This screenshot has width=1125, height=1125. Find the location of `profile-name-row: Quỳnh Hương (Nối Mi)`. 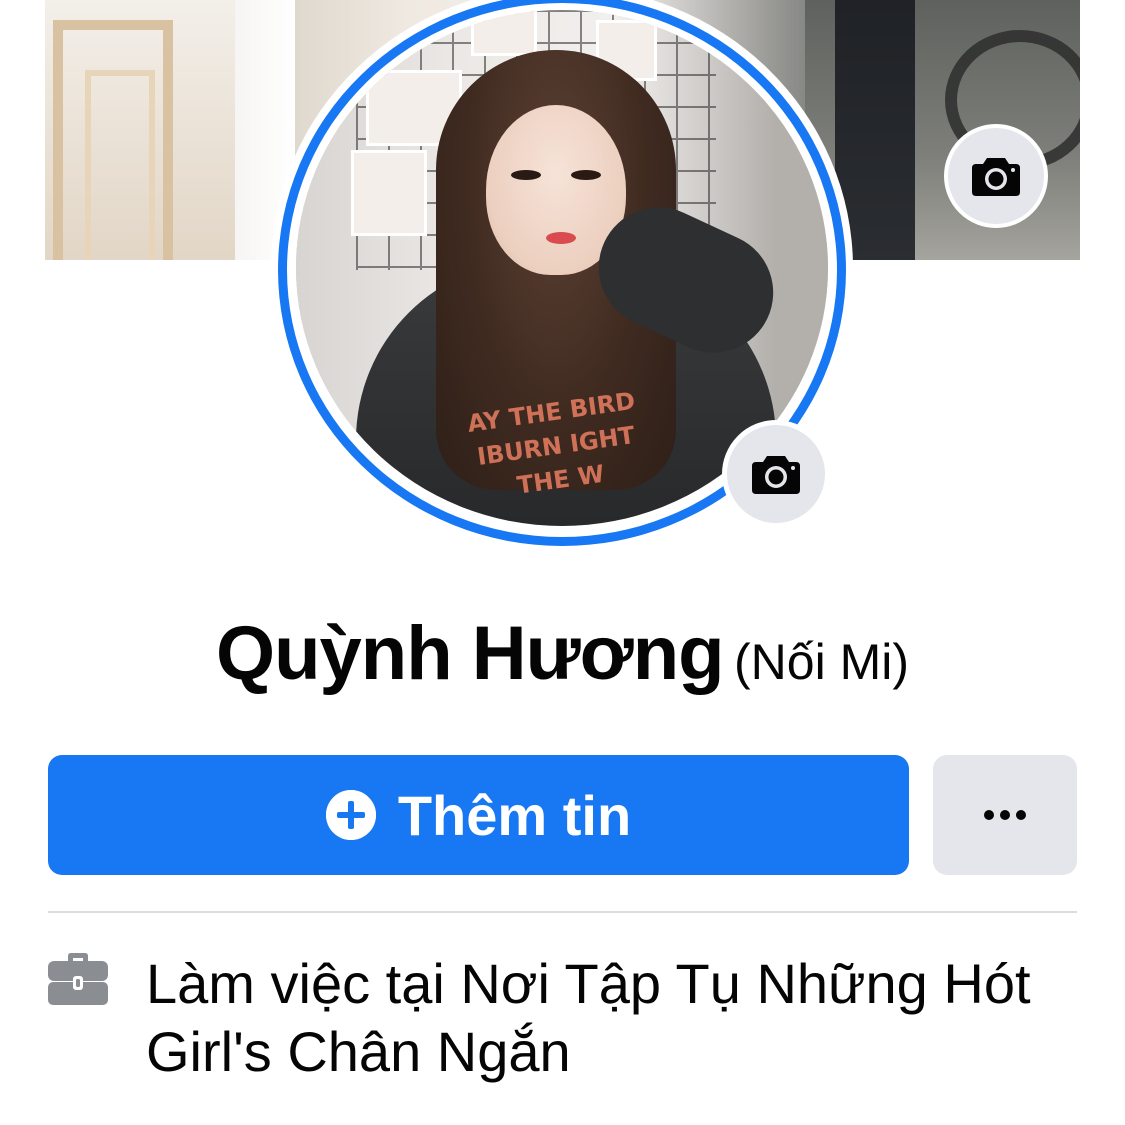

profile-name-row: Quỳnh Hương (Nối Mi) is located at coordinates (562, 653).